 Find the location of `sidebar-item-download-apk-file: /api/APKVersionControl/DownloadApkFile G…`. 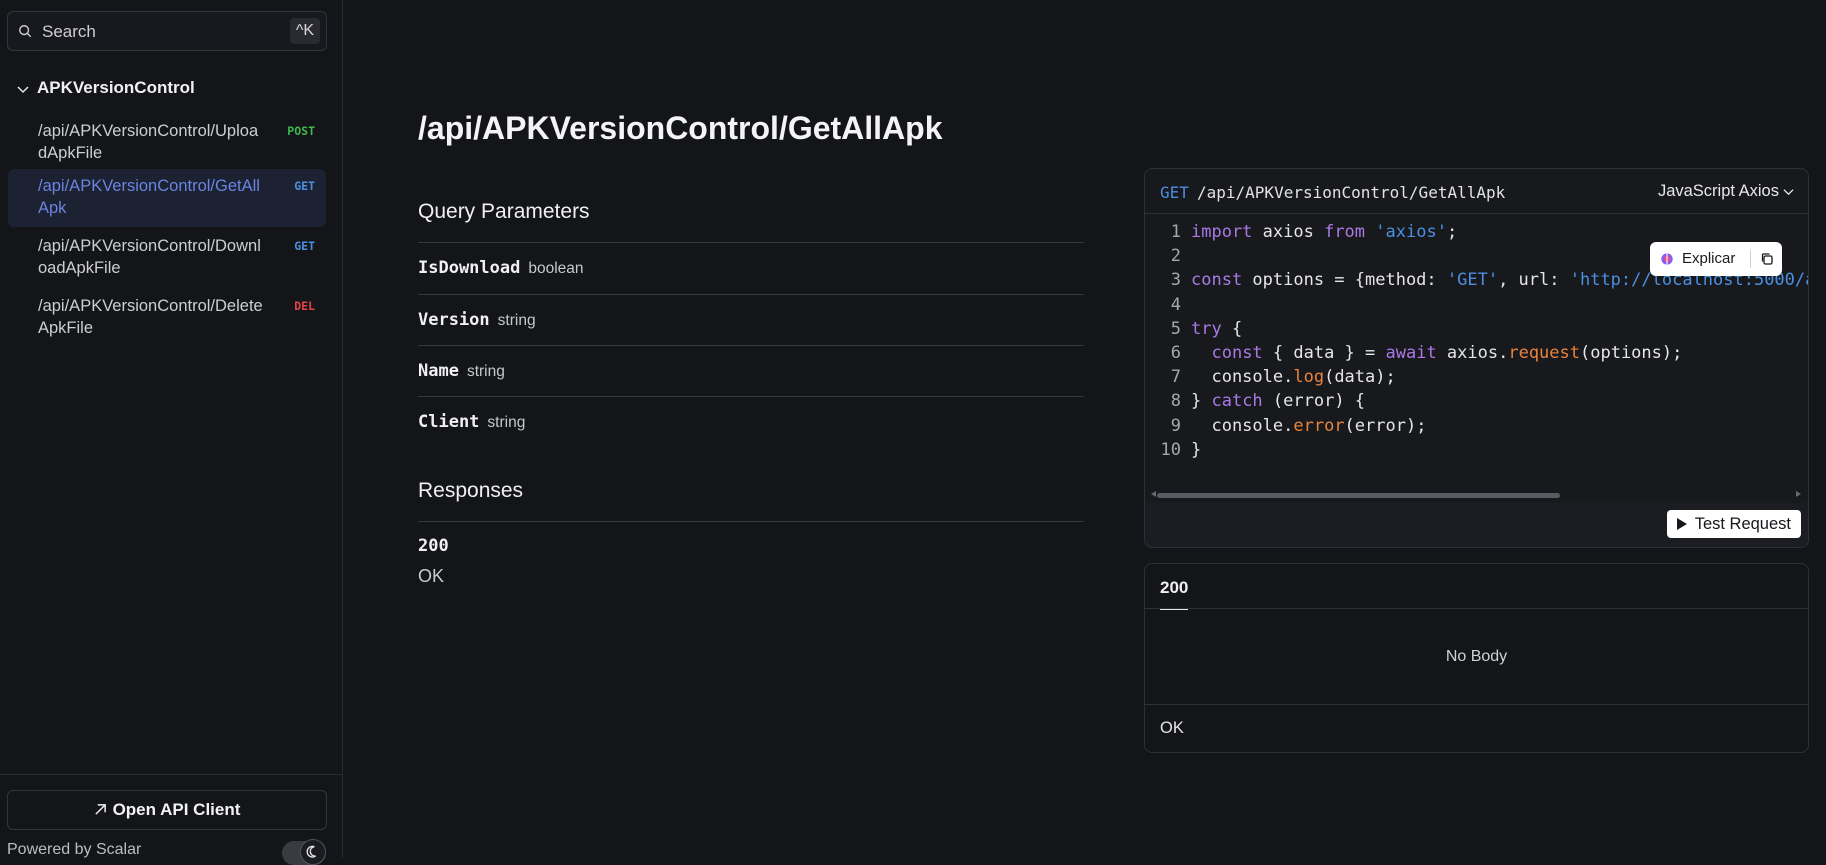

sidebar-item-download-apk-file: /api/APKVersionControl/DownloadApkFile G… is located at coordinates (167, 258).